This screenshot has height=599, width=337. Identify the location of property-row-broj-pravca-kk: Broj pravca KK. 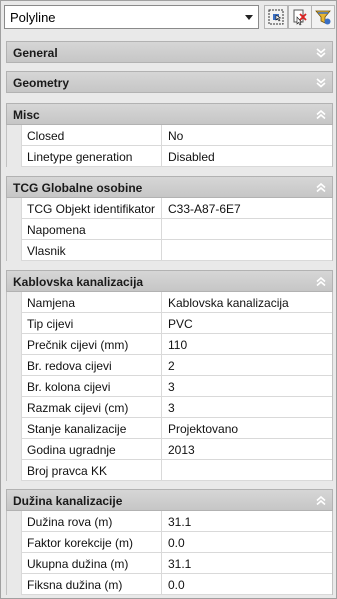
(169, 470).